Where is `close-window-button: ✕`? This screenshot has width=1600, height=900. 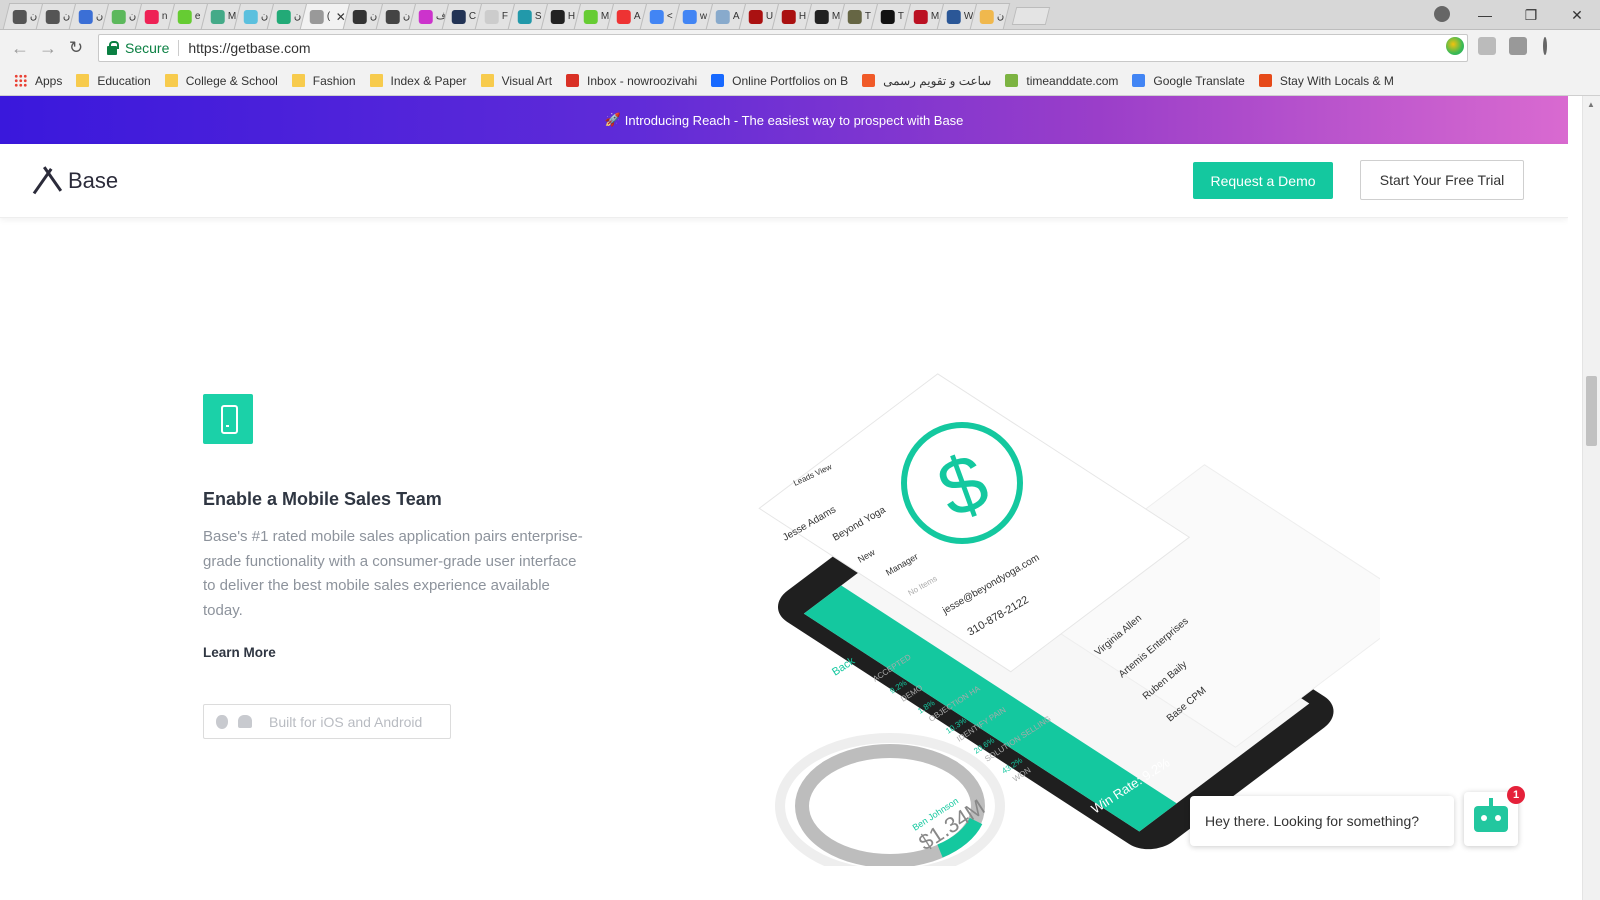 close-window-button: ✕ is located at coordinates (1577, 15).